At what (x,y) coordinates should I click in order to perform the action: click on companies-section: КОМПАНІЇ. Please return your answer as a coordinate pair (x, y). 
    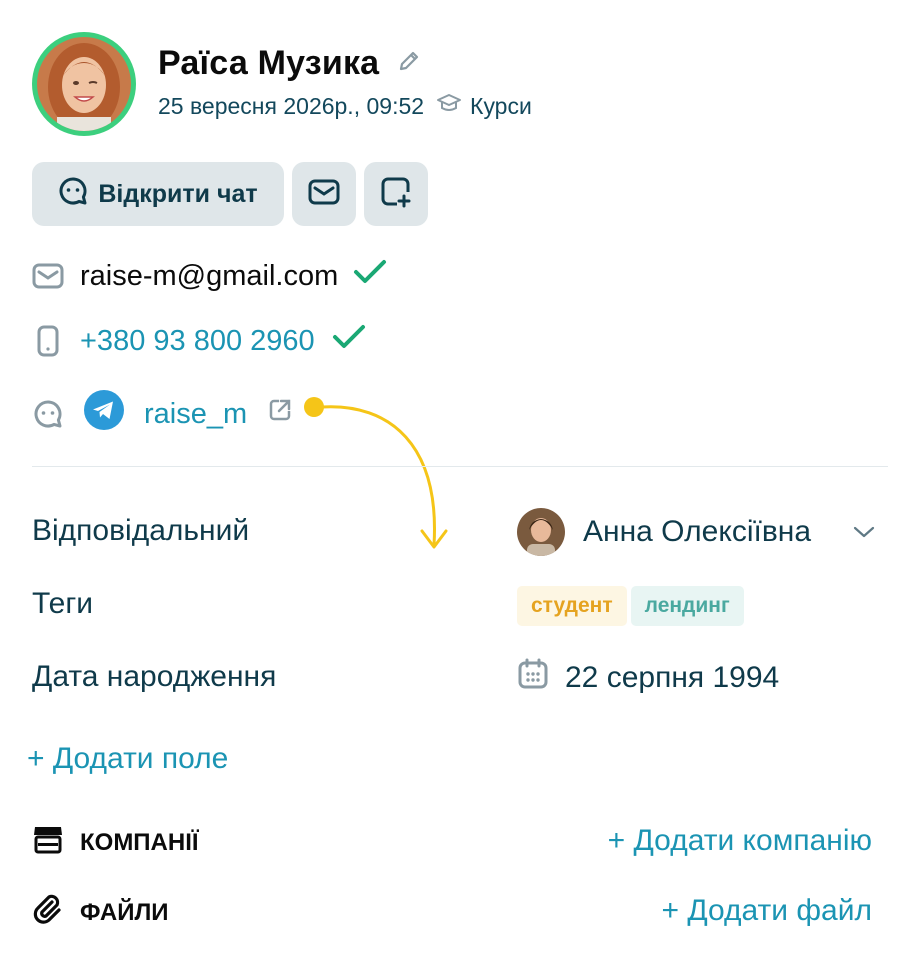
    Looking at the image, I should click on (115, 842).